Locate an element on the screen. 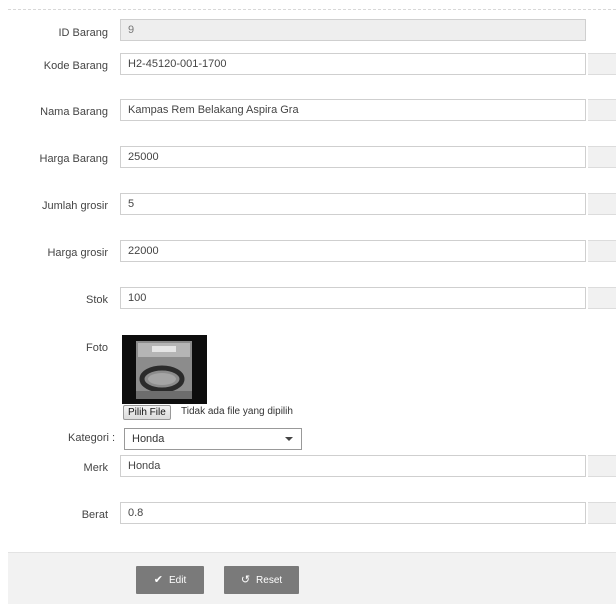 The width and height of the screenshot is (616, 604). berat-addon is located at coordinates (602, 513).